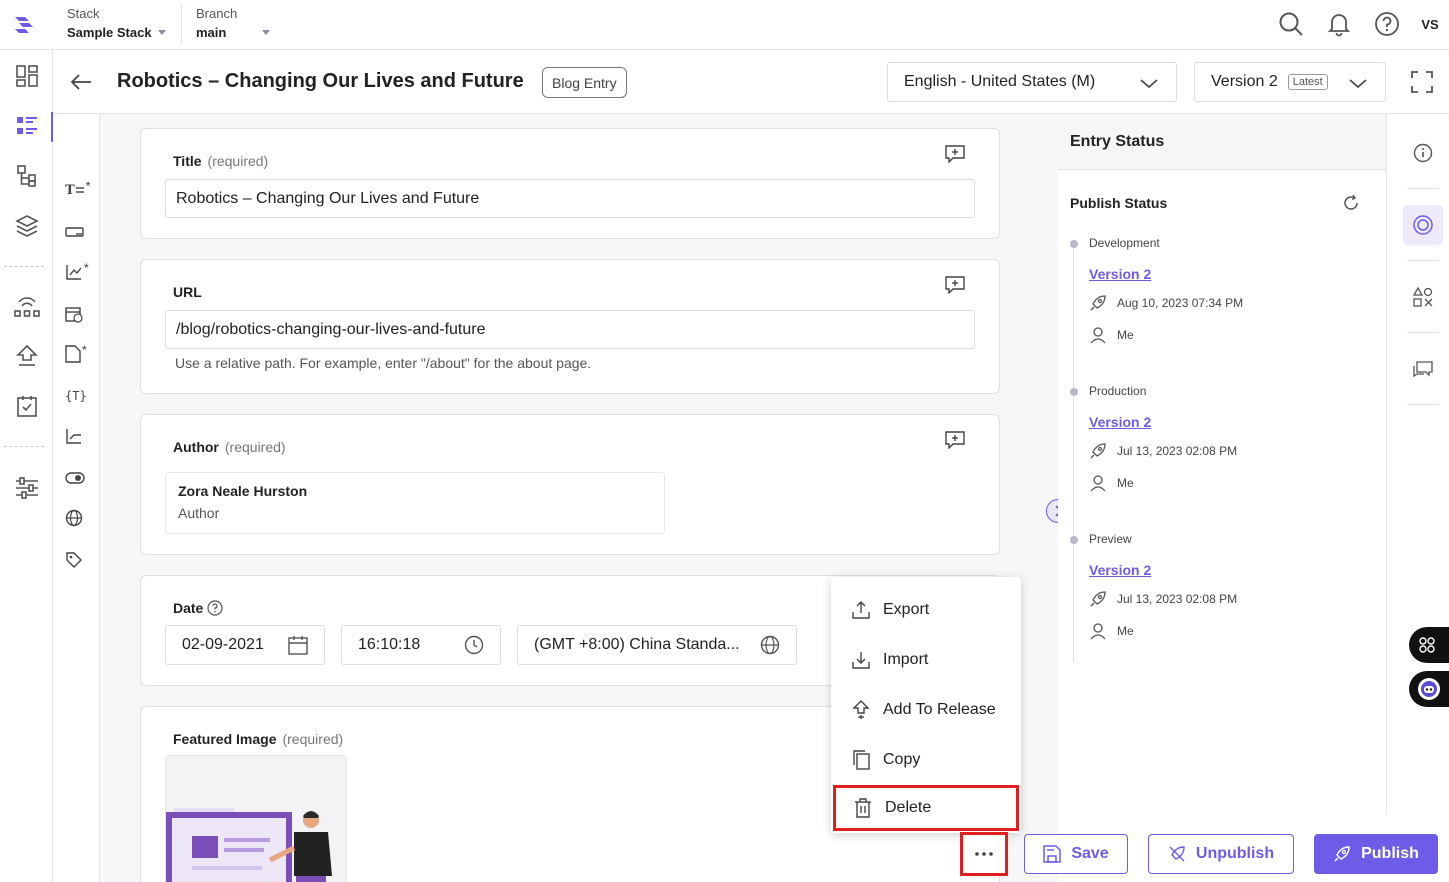  What do you see at coordinates (1351, 203) in the screenshot?
I see `refresh-icon` at bounding box center [1351, 203].